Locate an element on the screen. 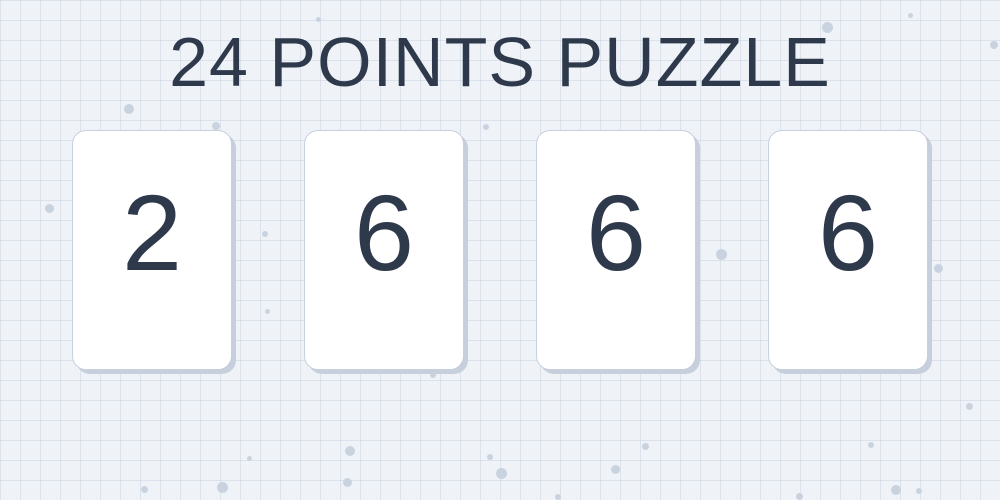  number-card: 2 is located at coordinates (152, 250).